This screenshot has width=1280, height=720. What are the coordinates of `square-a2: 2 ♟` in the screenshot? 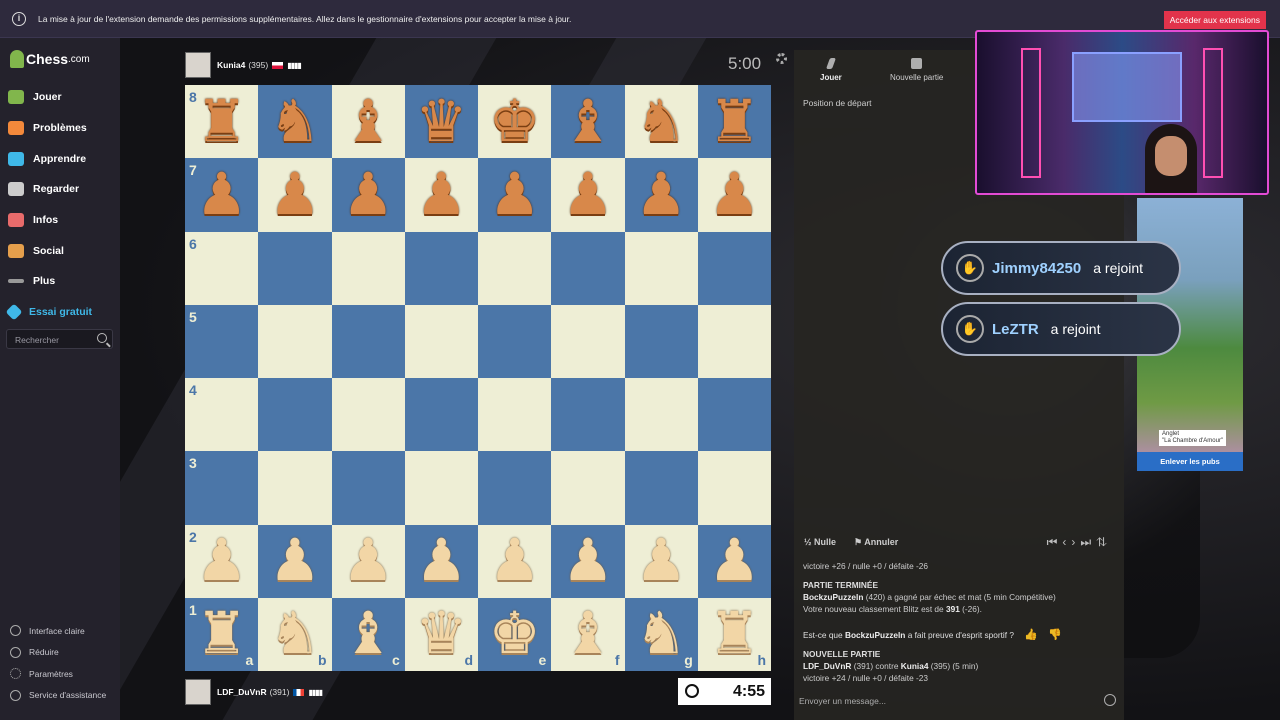 It's located at (222, 561).